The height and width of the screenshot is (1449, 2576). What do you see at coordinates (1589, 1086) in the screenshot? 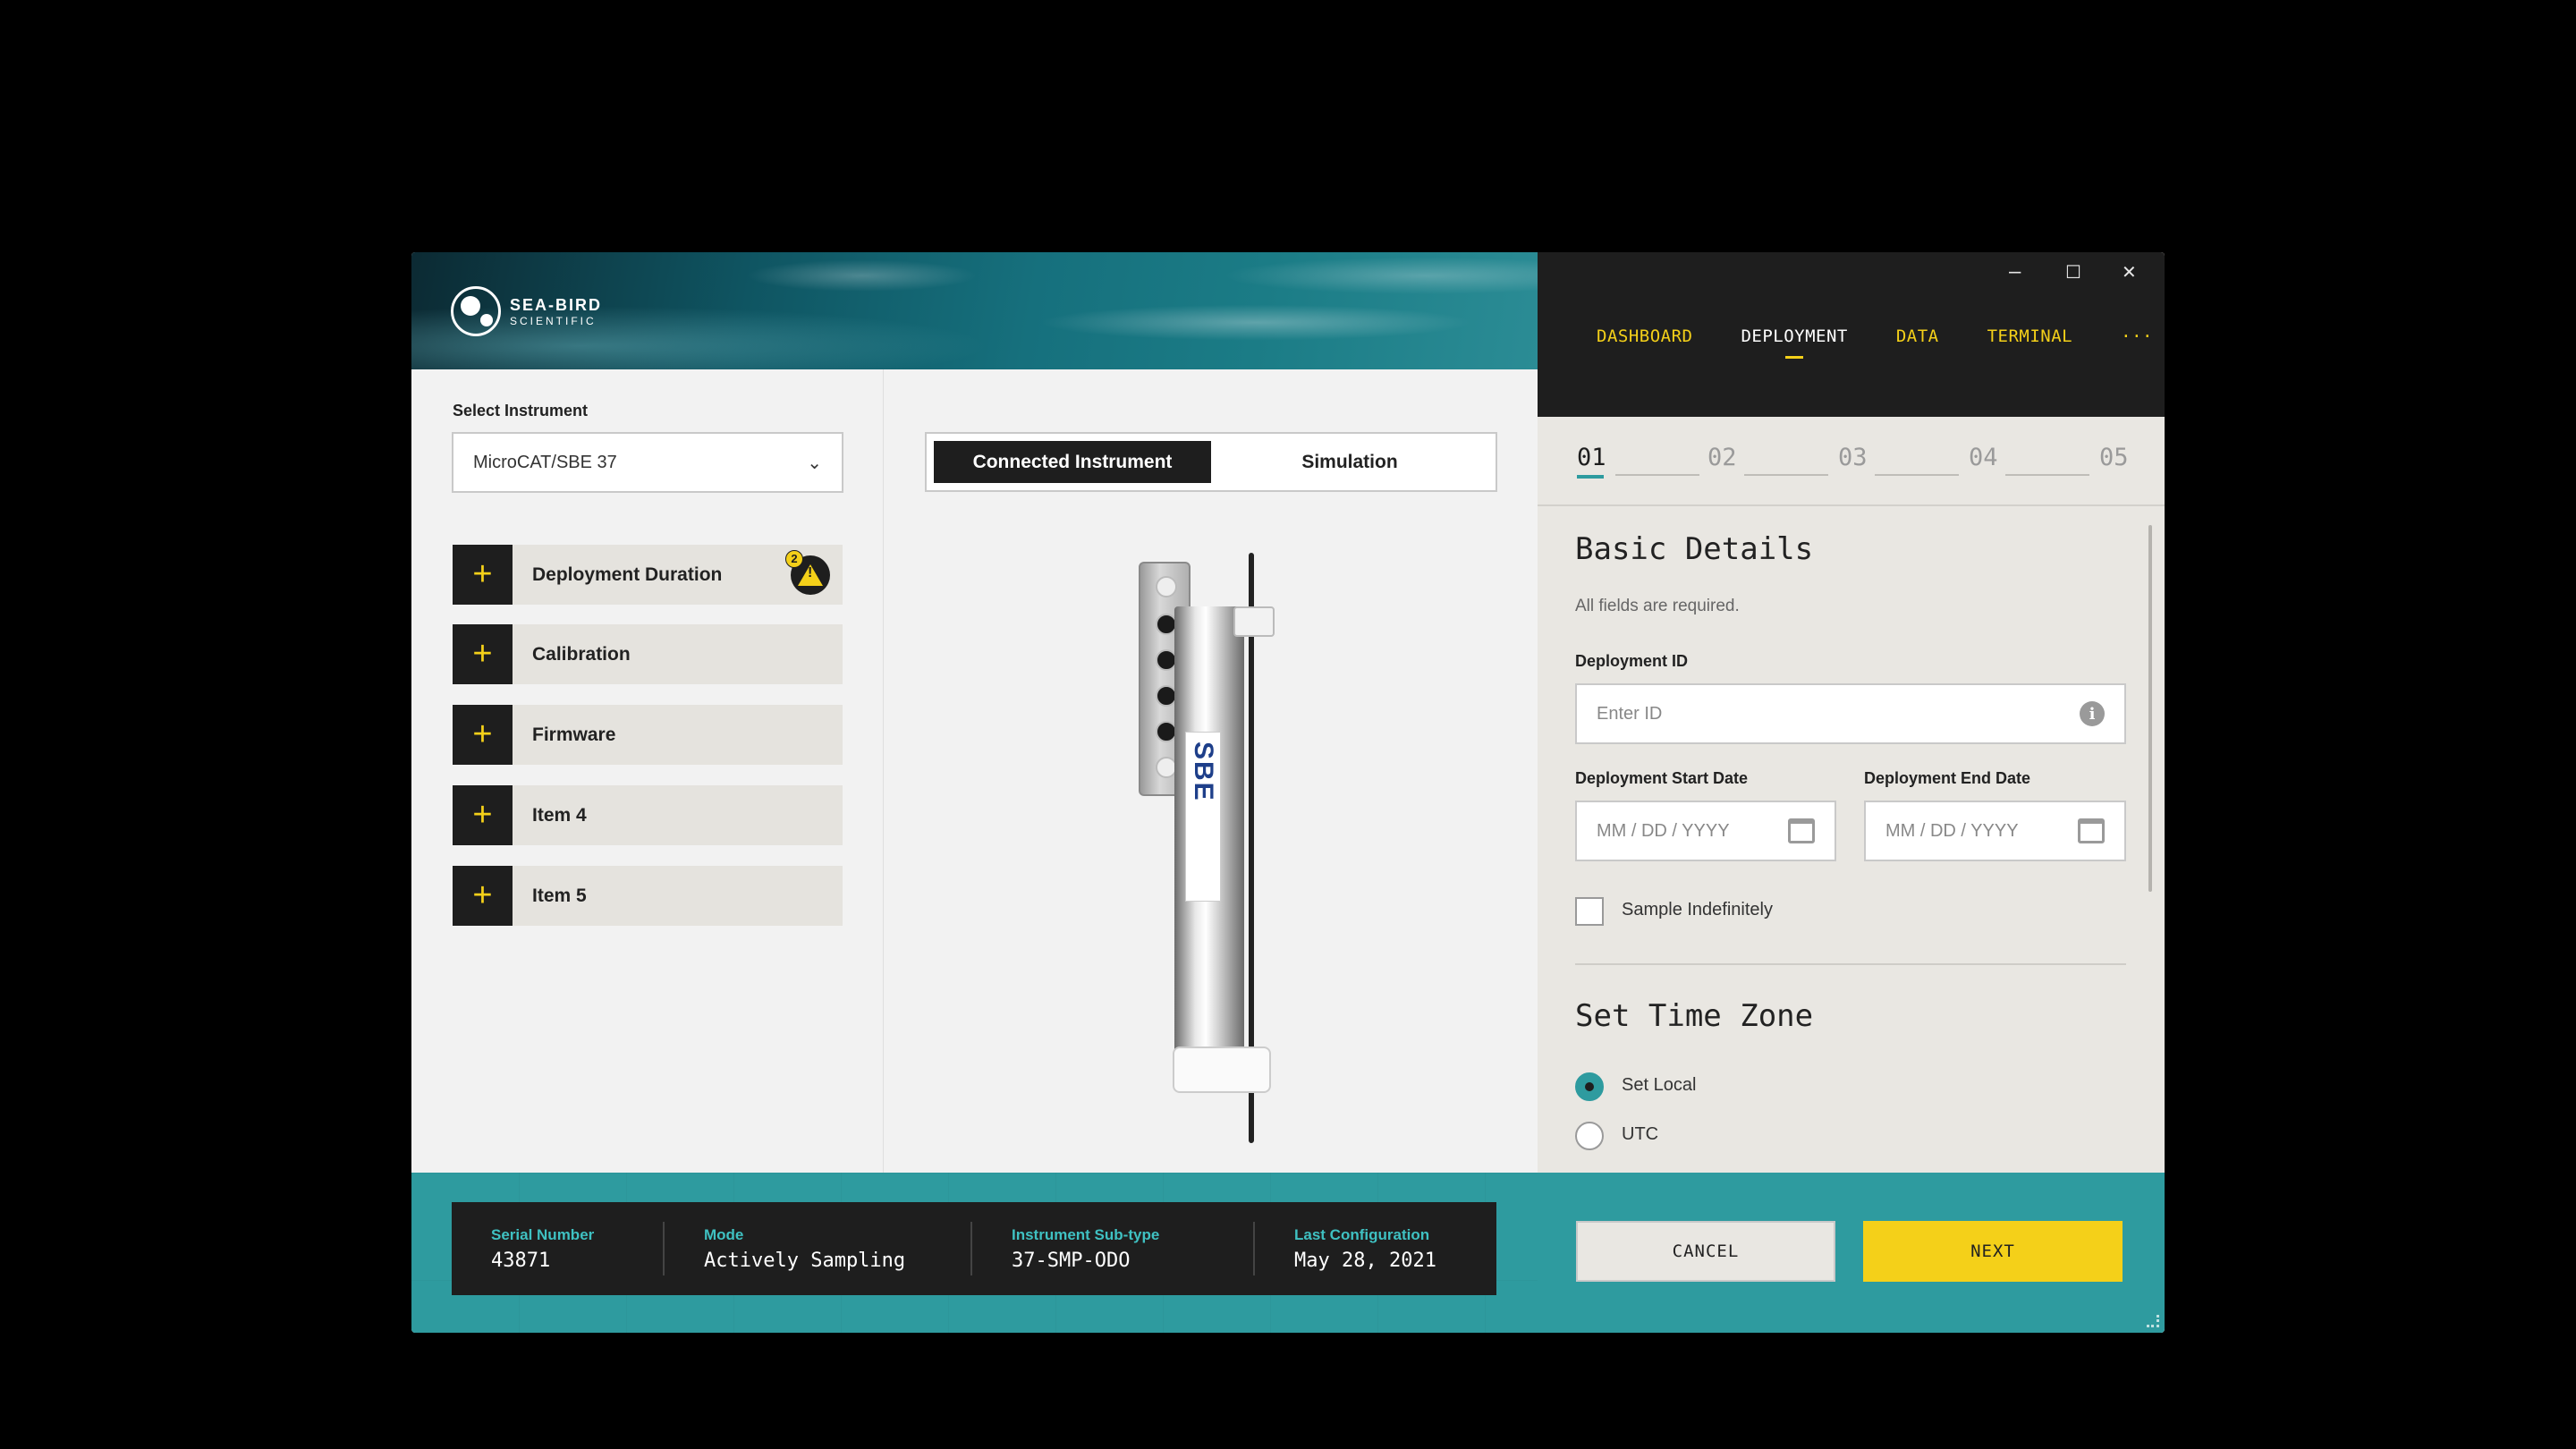
I see `radio-set-local` at bounding box center [1589, 1086].